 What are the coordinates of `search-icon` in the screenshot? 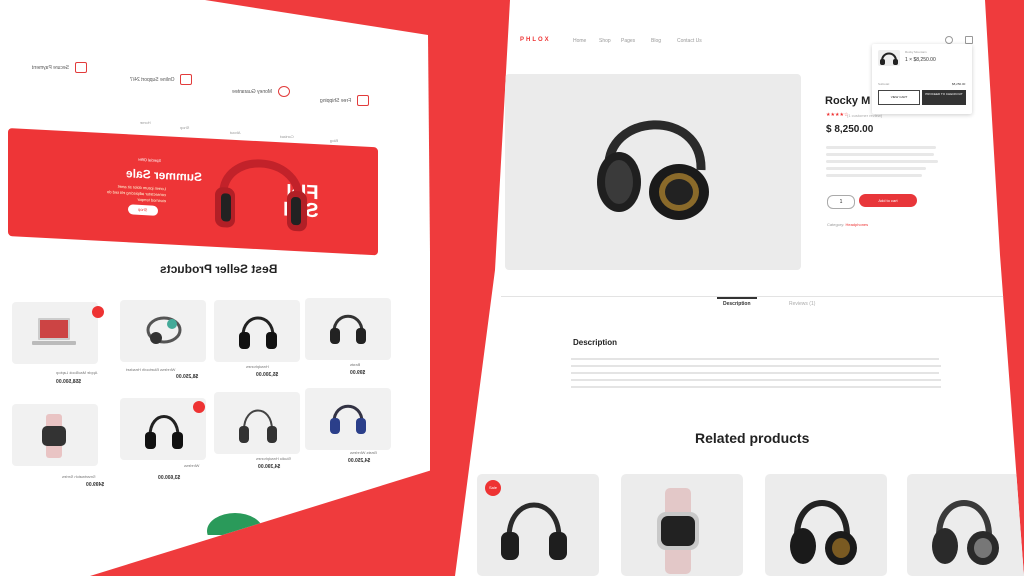 It's located at (949, 40).